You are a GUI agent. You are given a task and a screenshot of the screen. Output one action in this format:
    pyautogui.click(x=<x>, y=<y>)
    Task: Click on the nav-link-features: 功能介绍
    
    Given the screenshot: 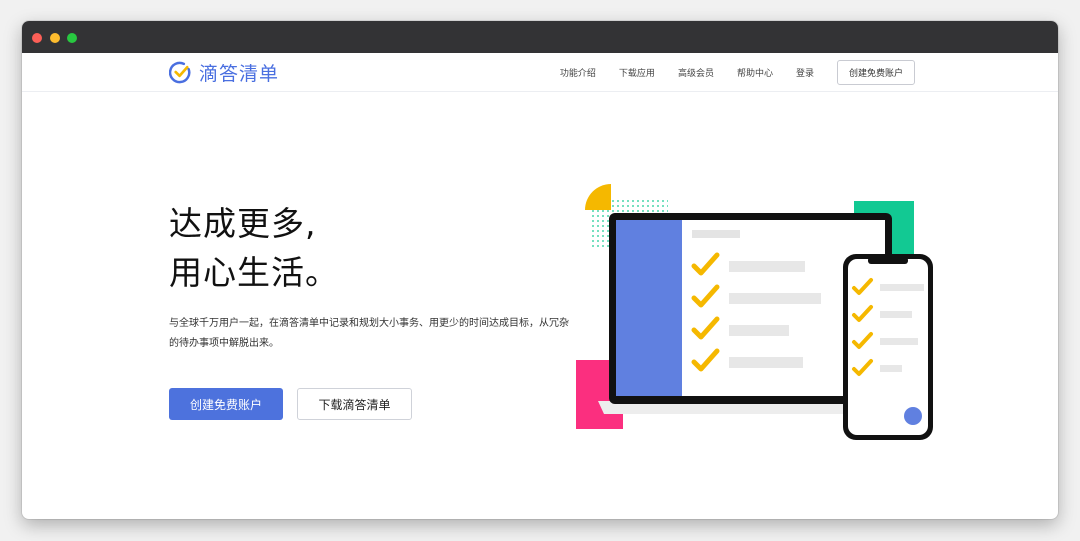 What is the action you would take?
    pyautogui.click(x=578, y=72)
    